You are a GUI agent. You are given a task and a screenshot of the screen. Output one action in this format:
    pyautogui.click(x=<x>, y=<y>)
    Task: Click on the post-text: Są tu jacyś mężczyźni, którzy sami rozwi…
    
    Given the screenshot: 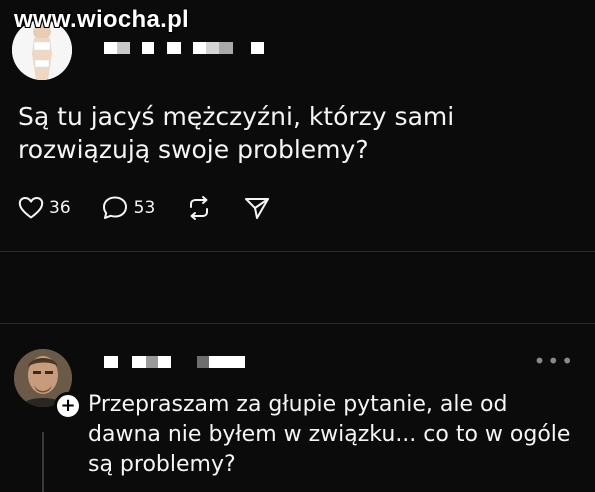 What is the action you would take?
    pyautogui.click(x=236, y=133)
    